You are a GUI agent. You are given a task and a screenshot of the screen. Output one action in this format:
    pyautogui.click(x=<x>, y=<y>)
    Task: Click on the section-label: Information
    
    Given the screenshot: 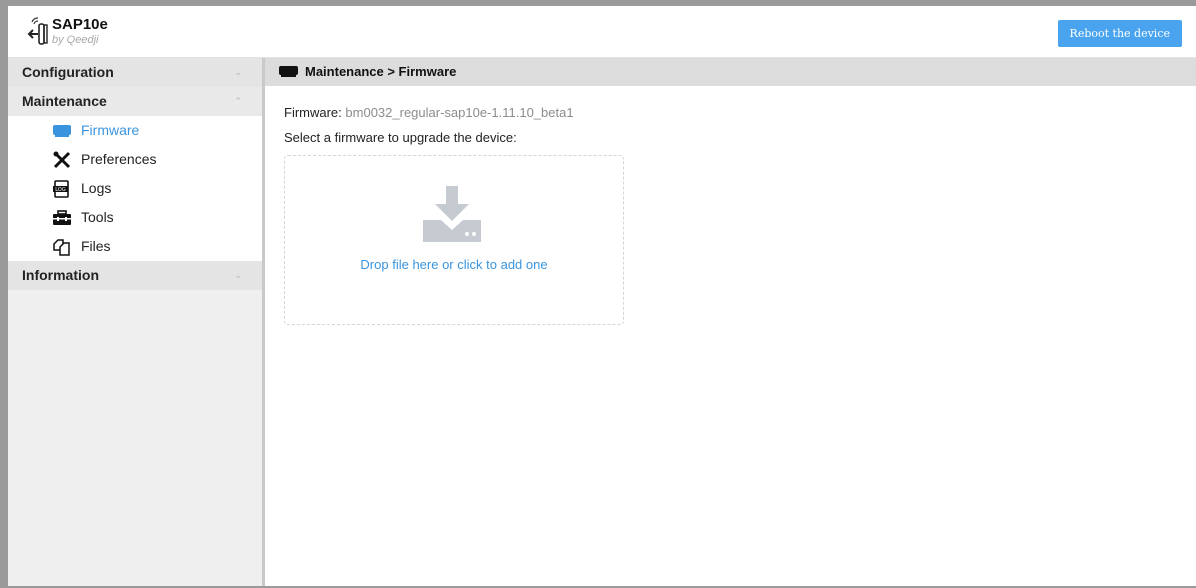 What is the action you would take?
    pyautogui.click(x=60, y=275)
    